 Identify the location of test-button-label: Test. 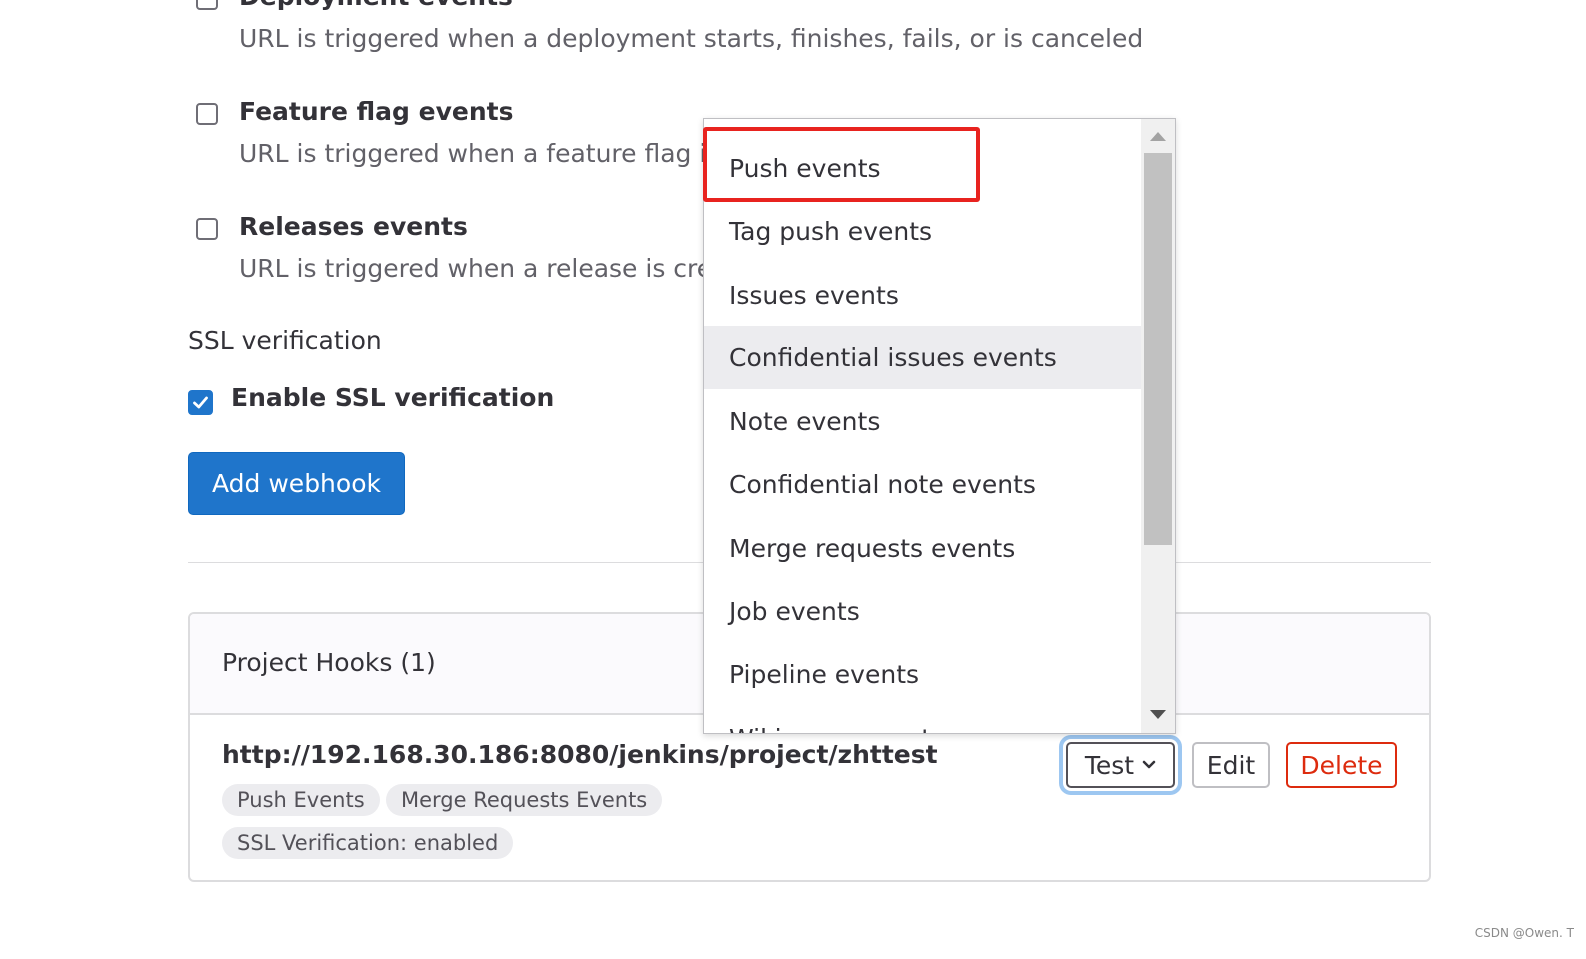
(1109, 765).